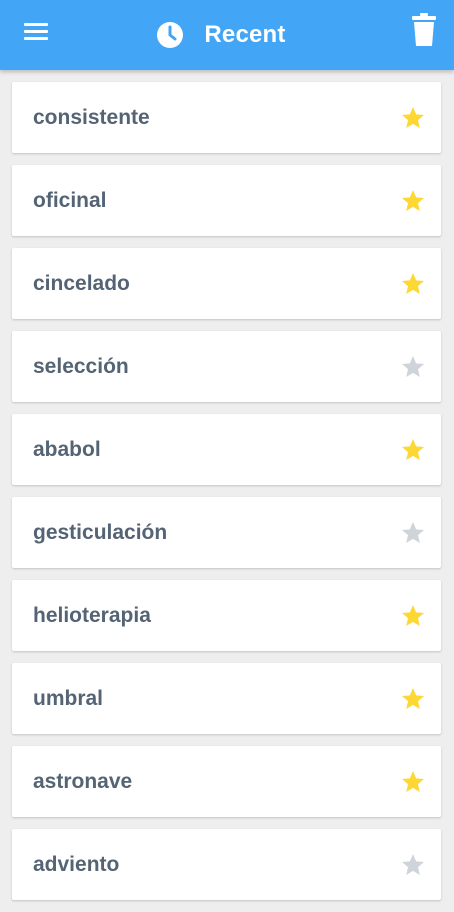  Describe the element at coordinates (83, 781) in the screenshot. I see `word-label: astronave` at that location.